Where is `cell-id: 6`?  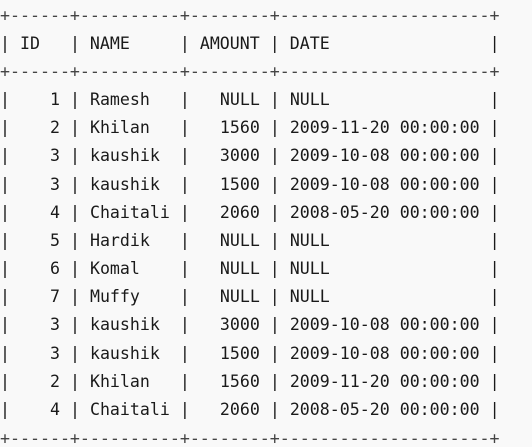
cell-id: 6 is located at coordinates (54, 269).